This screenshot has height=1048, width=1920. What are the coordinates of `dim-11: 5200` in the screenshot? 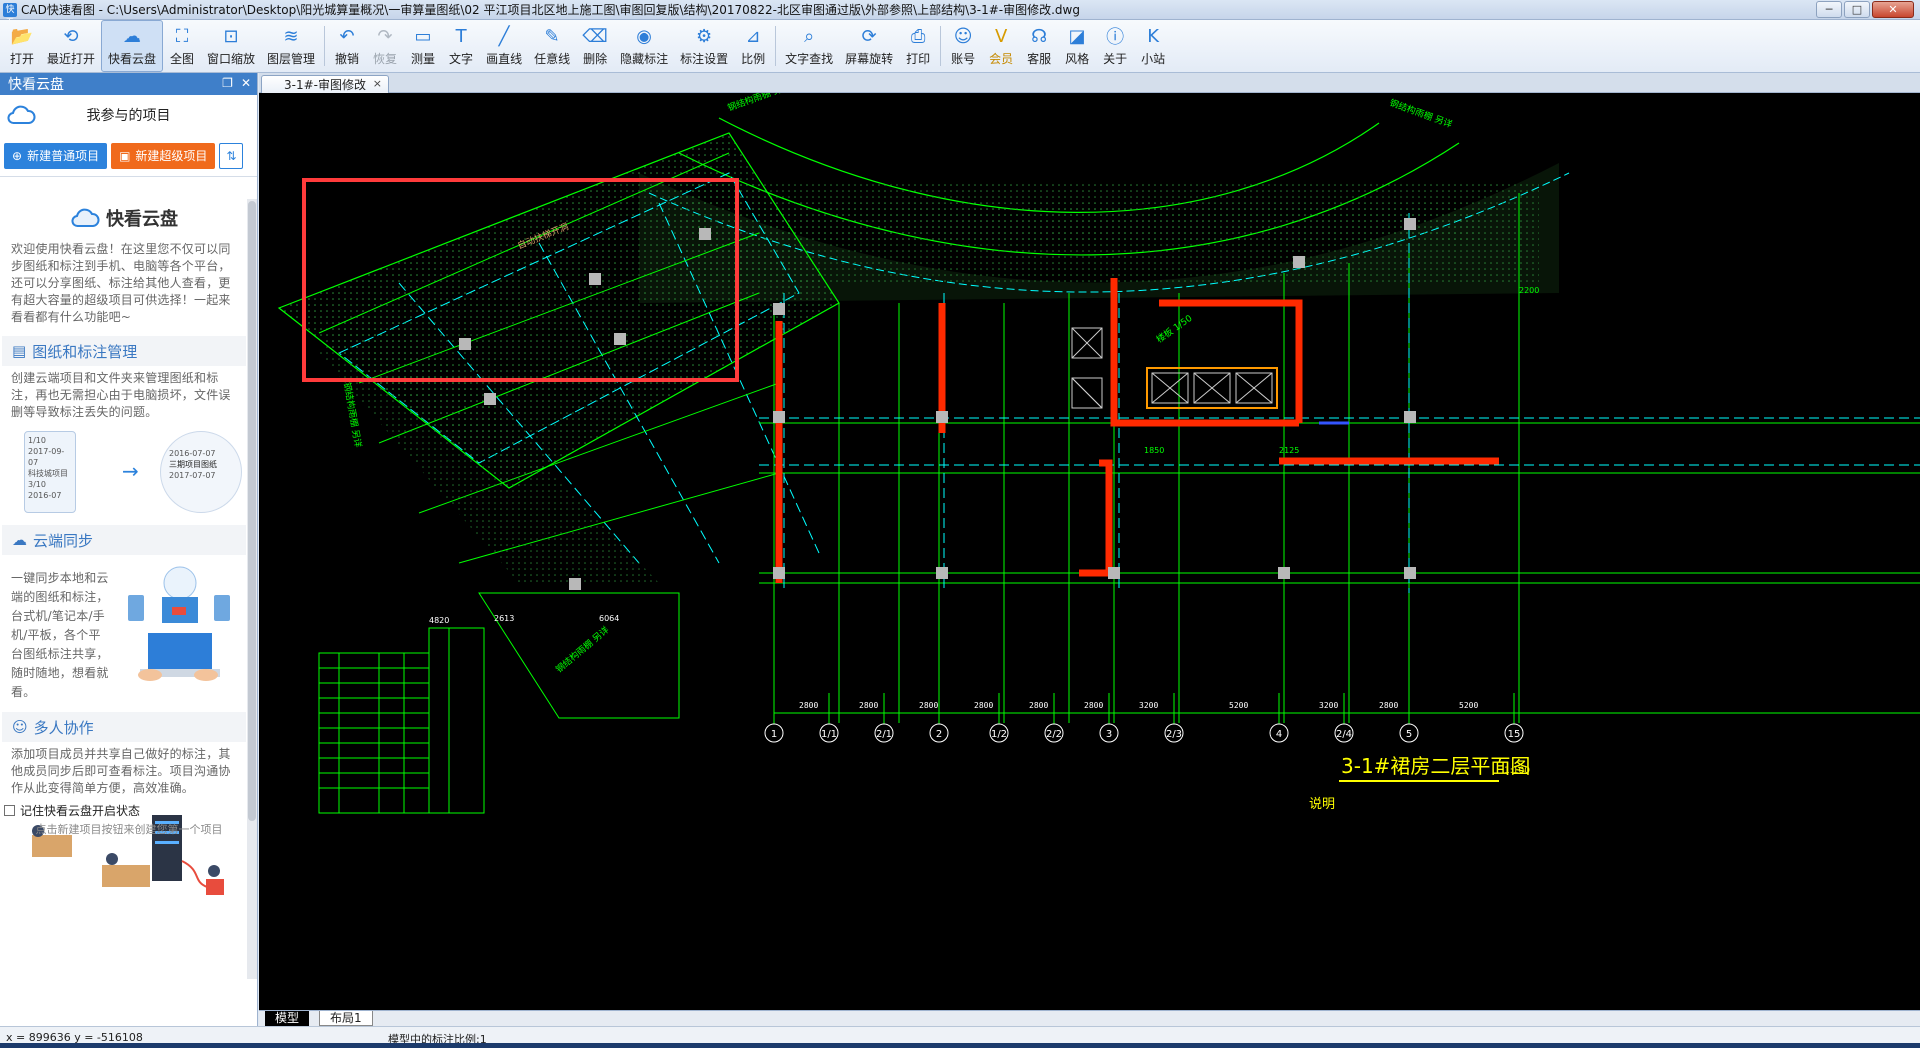 It's located at (1468, 705).